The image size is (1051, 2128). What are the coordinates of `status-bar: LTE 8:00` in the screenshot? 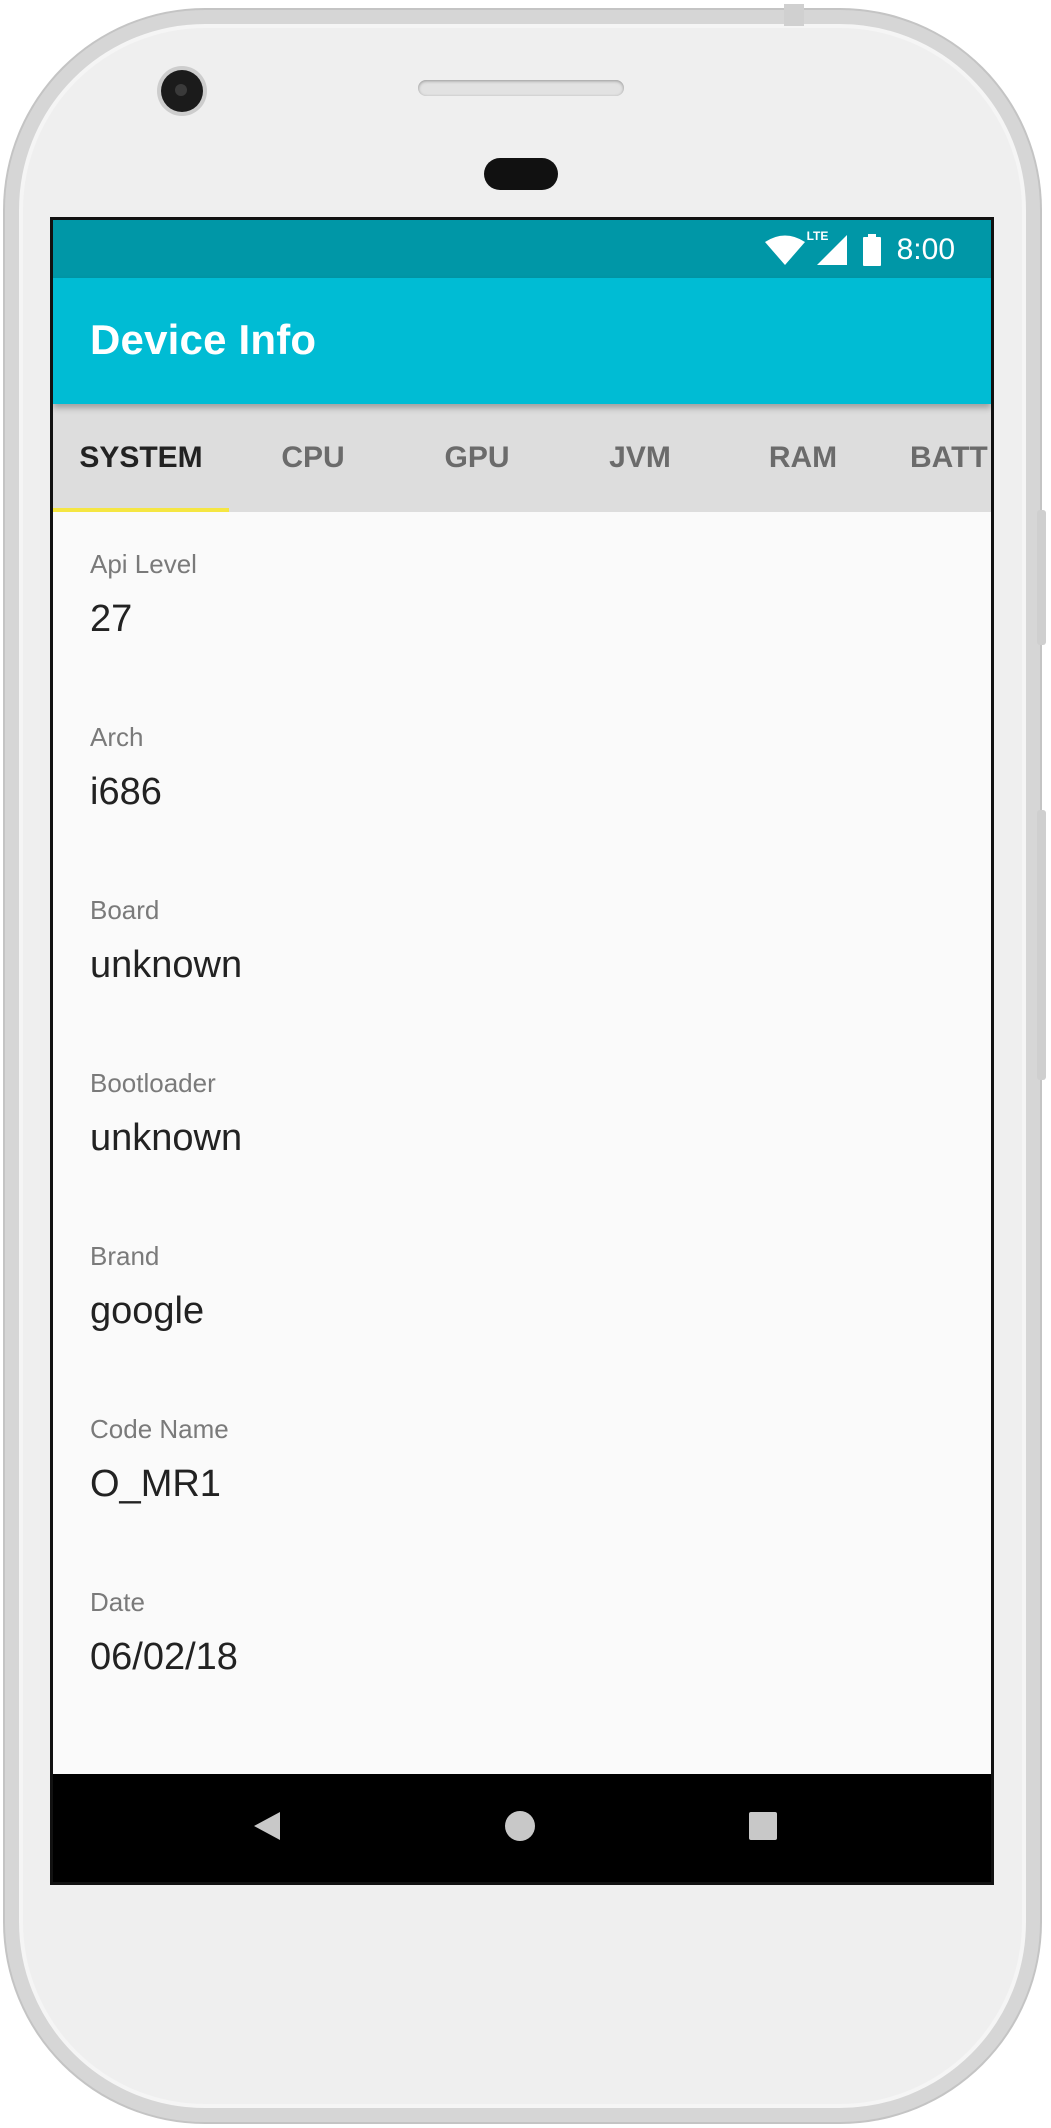 It's located at (522, 249).